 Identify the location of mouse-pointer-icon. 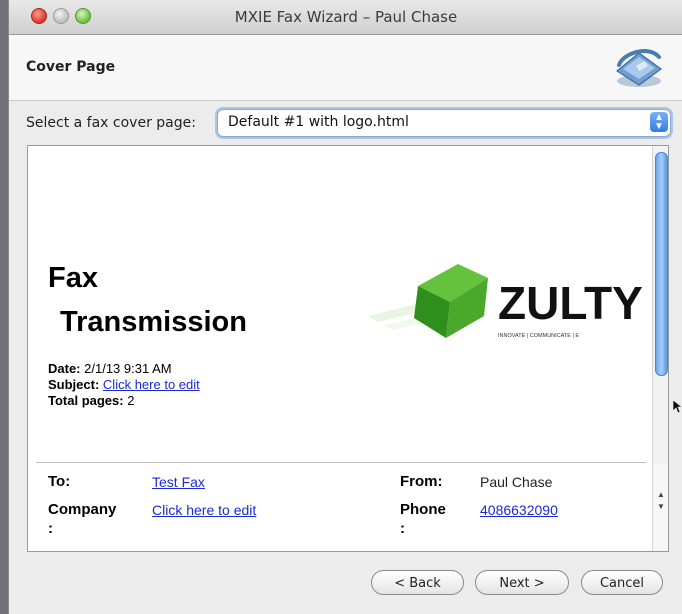
(677, 407).